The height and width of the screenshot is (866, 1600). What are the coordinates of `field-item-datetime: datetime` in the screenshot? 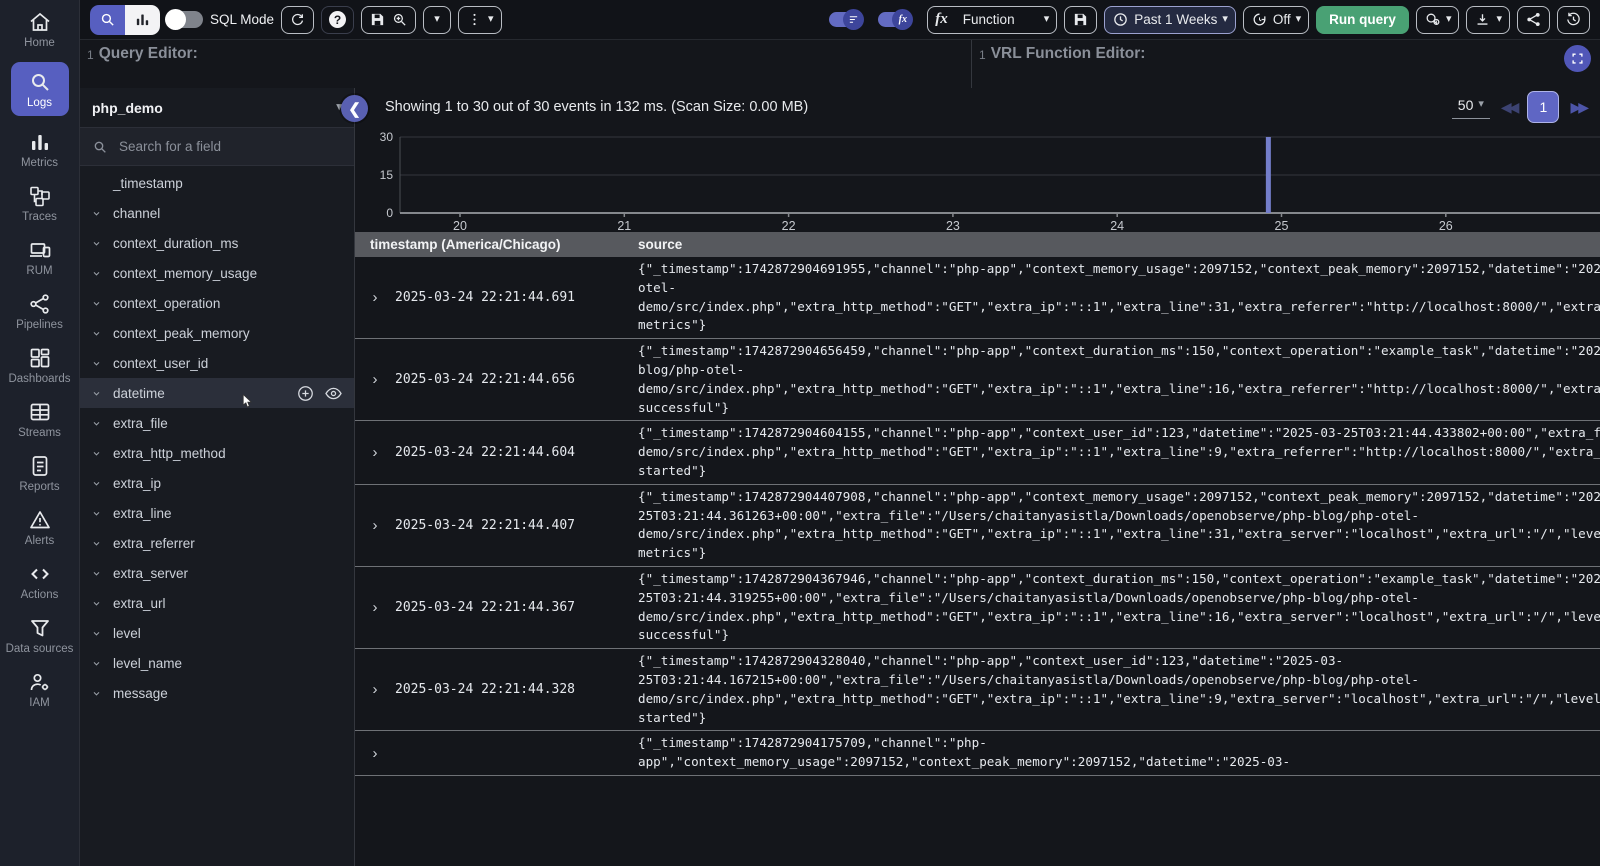 It's located at (217, 393).